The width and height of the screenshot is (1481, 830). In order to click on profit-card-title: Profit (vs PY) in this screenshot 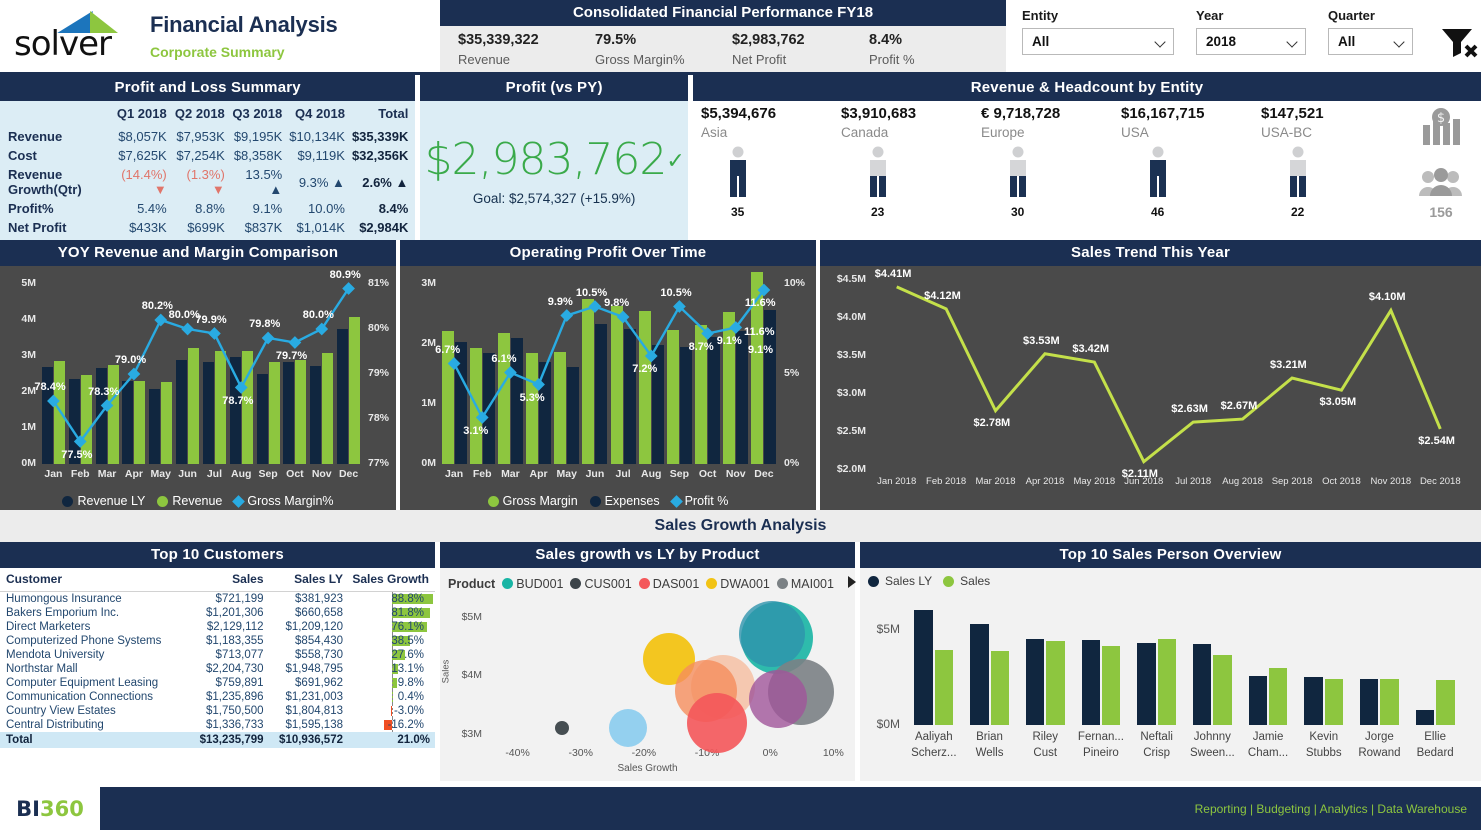, I will do `click(554, 88)`.